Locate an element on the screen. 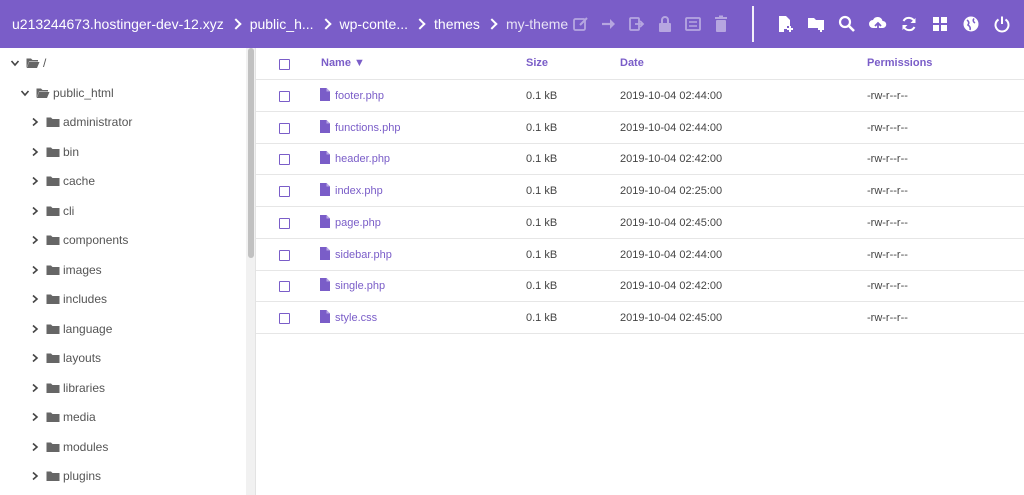 The height and width of the screenshot is (495, 1024). sidebar-scrollbar is located at coordinates (250, 271).